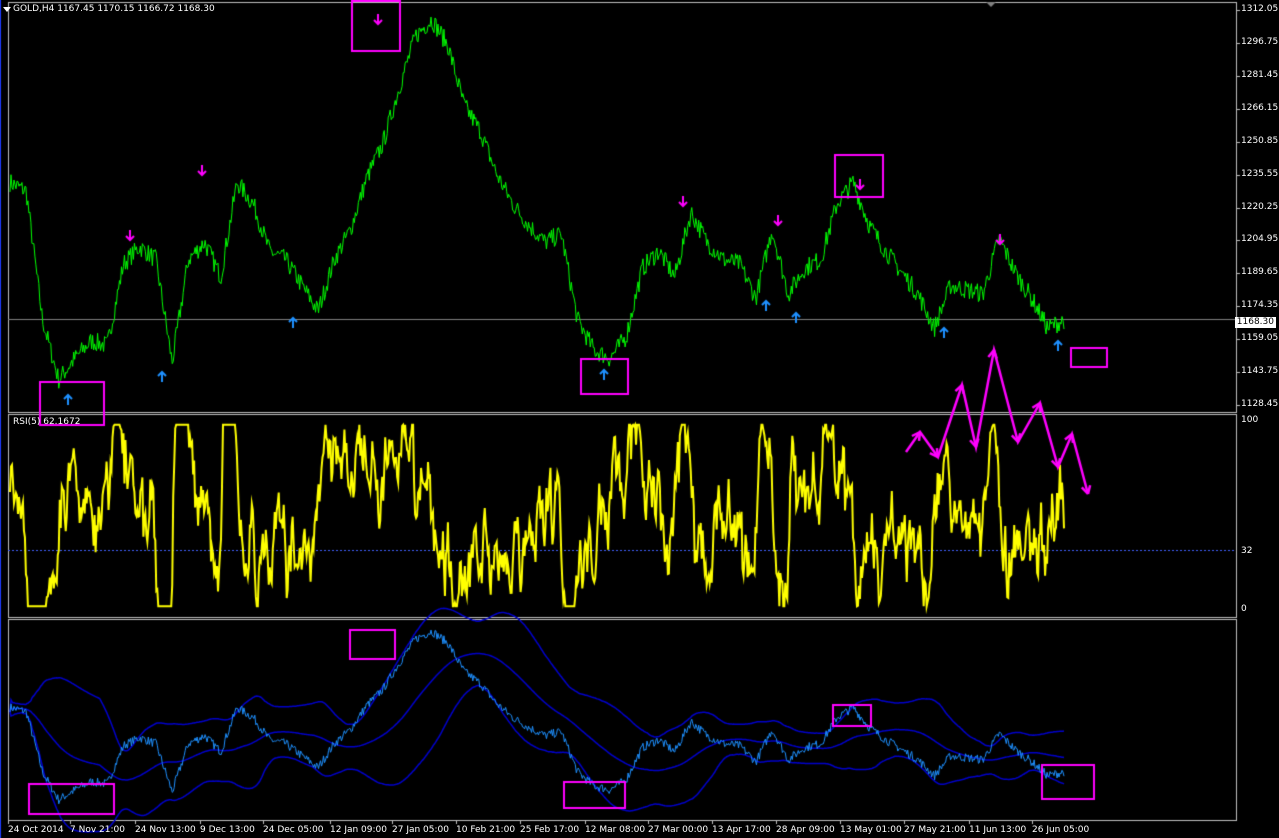 The height and width of the screenshot is (838, 1279). I want to click on price-tick-label: 1174.35, so click(1260, 305).